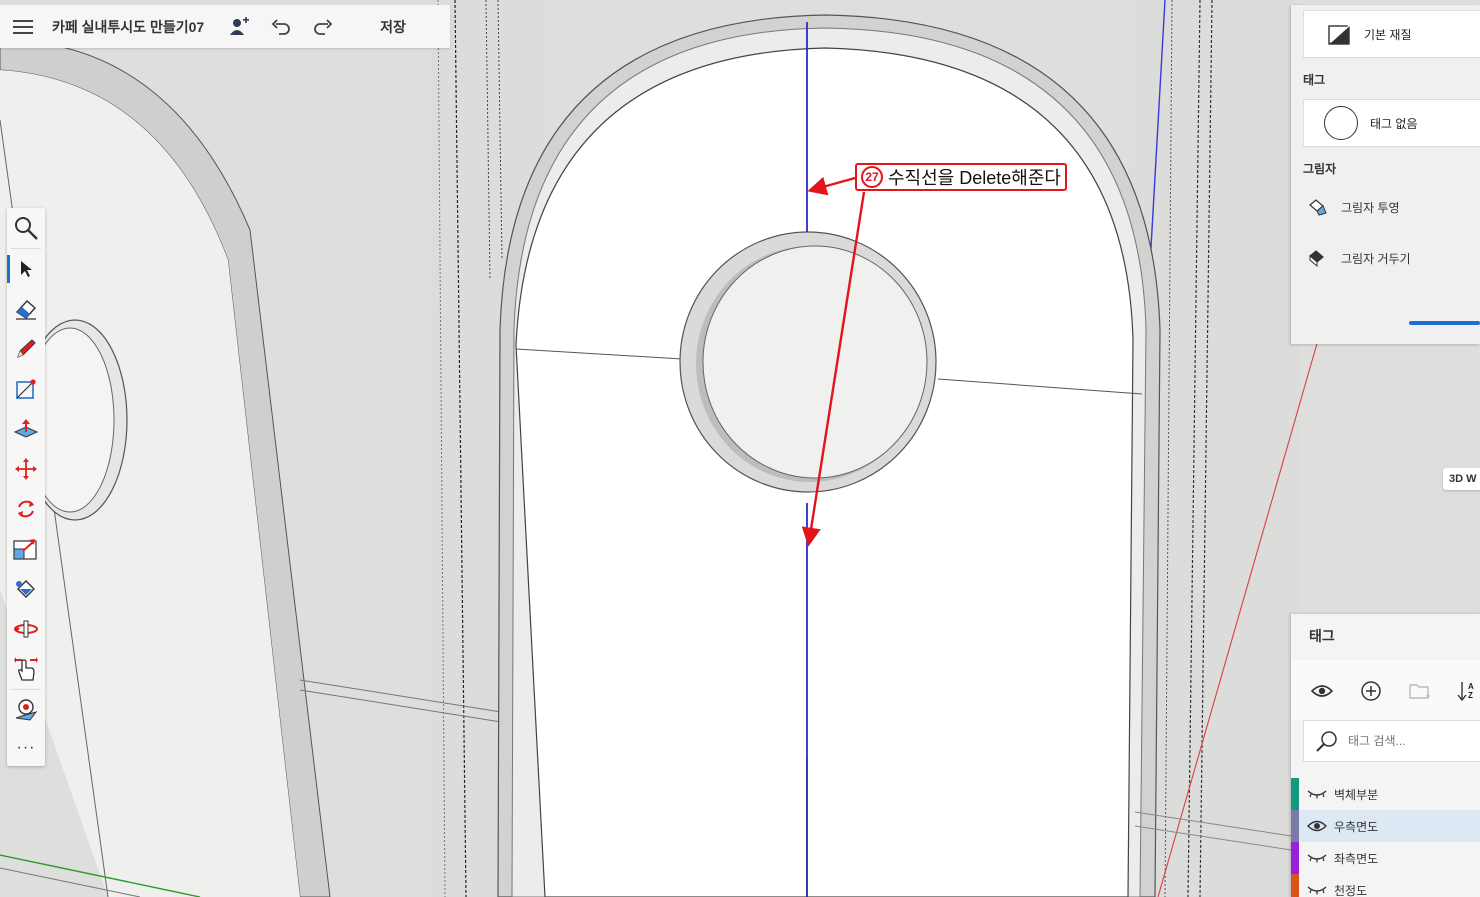 This screenshot has width=1480, height=897. What do you see at coordinates (1371, 691) in the screenshot?
I see `add-tag-icon` at bounding box center [1371, 691].